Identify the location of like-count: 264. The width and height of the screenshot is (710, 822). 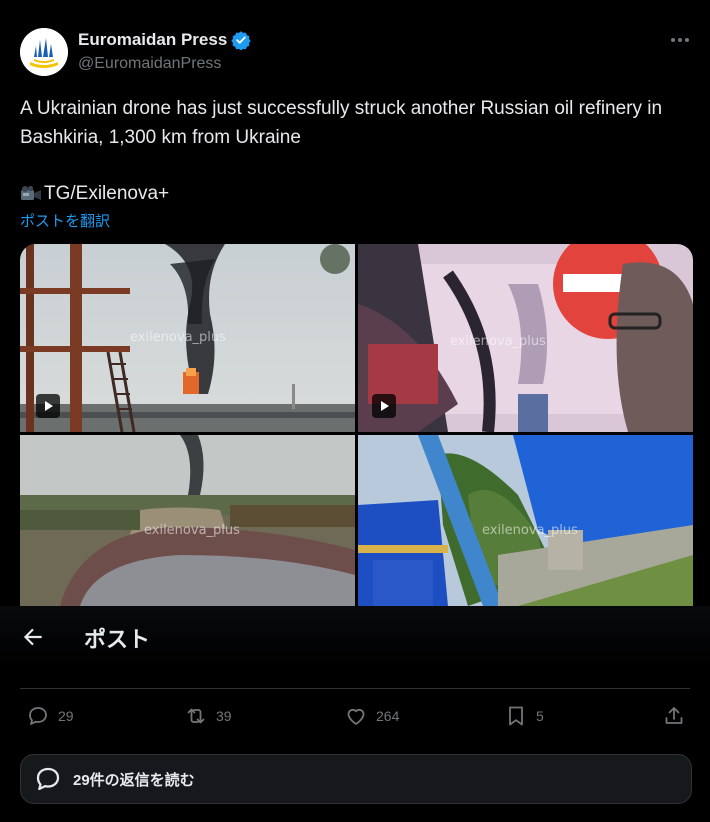
(388, 716).